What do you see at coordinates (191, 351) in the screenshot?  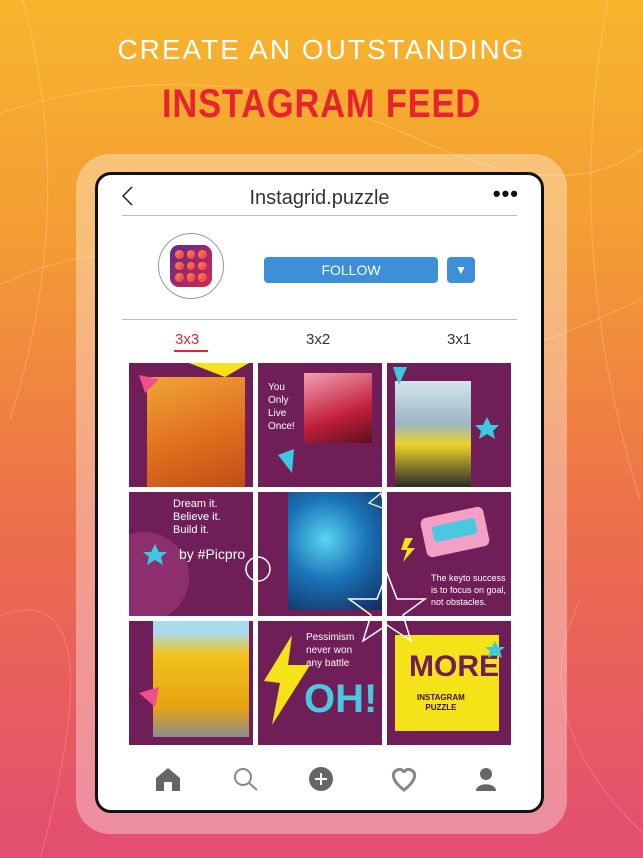 I see `active-tab-indicator` at bounding box center [191, 351].